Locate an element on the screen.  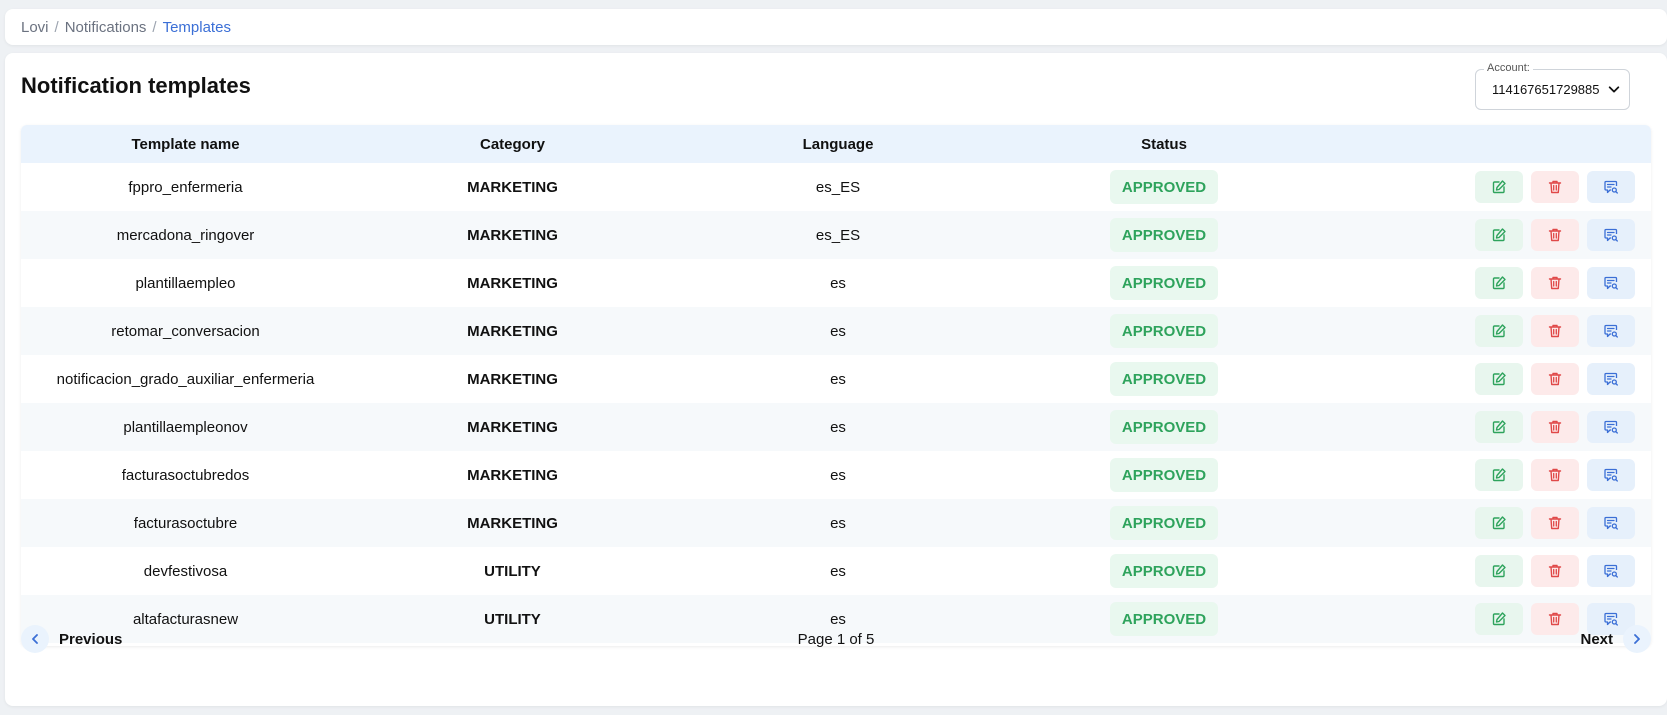
column-header-language: Language is located at coordinates (838, 144).